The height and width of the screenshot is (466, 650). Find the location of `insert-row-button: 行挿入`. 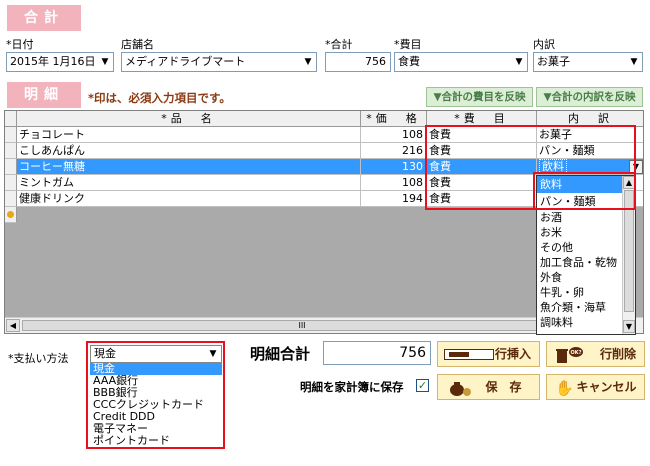

insert-row-button: 行挿入 is located at coordinates (488, 354).